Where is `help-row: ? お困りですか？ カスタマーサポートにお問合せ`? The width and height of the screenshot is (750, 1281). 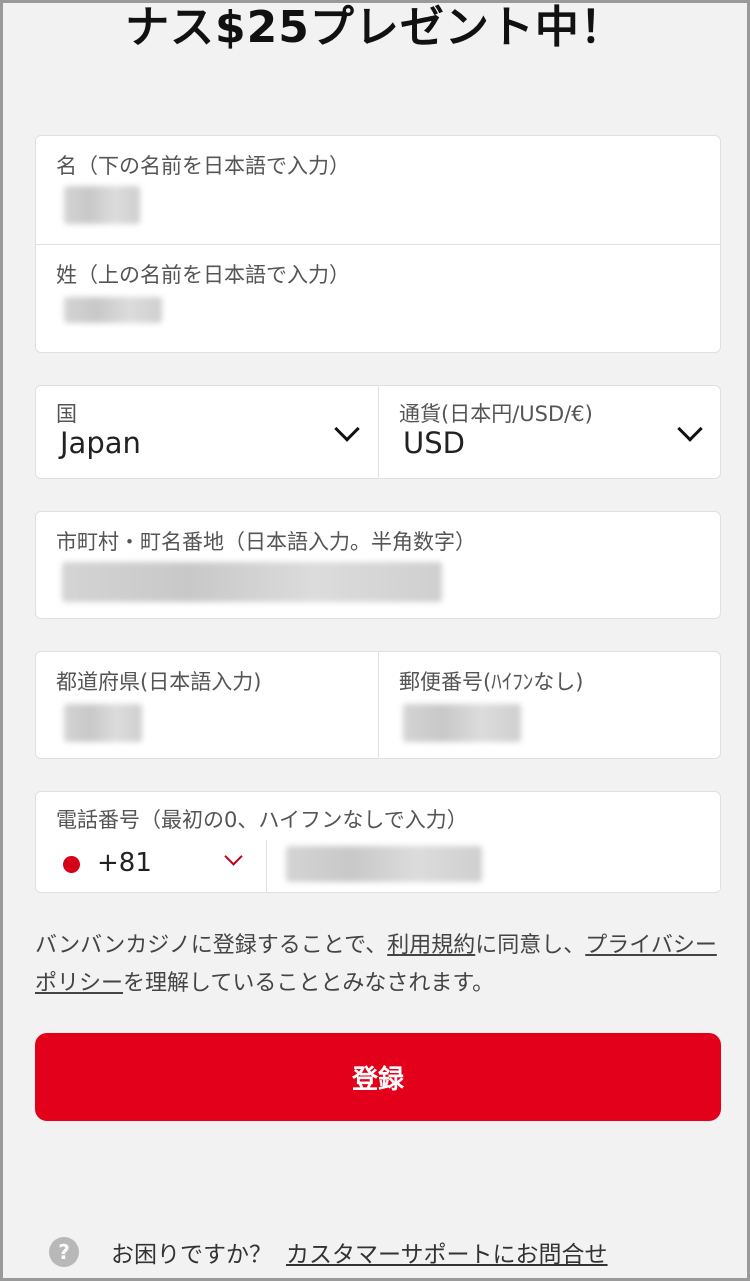 help-row: ? お困りですか？ カスタマーサポートにお問合せ is located at coordinates (328, 1252).